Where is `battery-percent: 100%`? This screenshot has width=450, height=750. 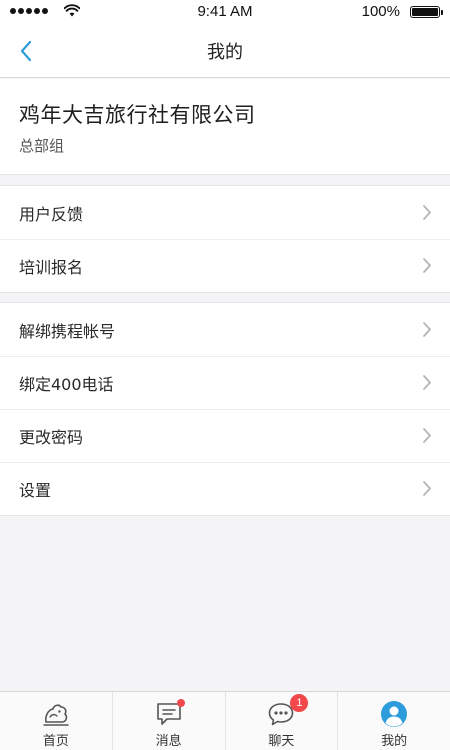
battery-percent: 100% is located at coordinates (380, 11).